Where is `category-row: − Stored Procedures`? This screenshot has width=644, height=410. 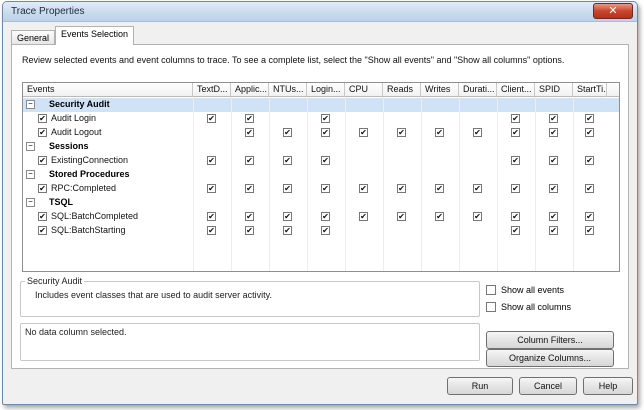
category-row: − Stored Procedures is located at coordinates (321, 175).